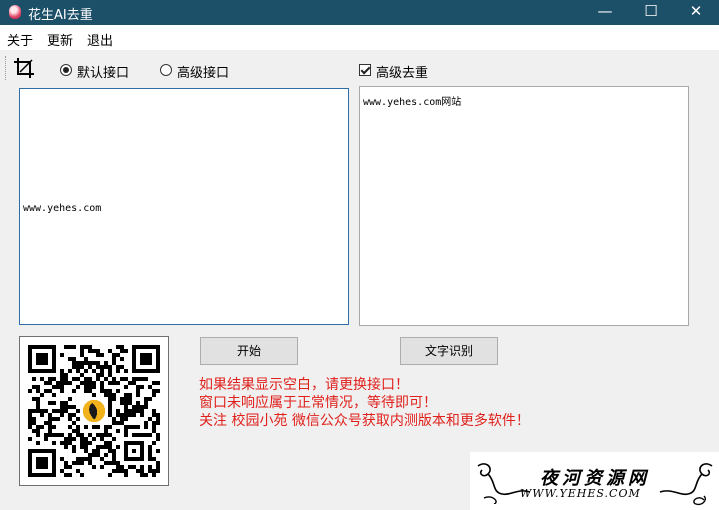 This screenshot has width=719, height=510. I want to click on window-title: 花生AI去重, so click(60, 15).